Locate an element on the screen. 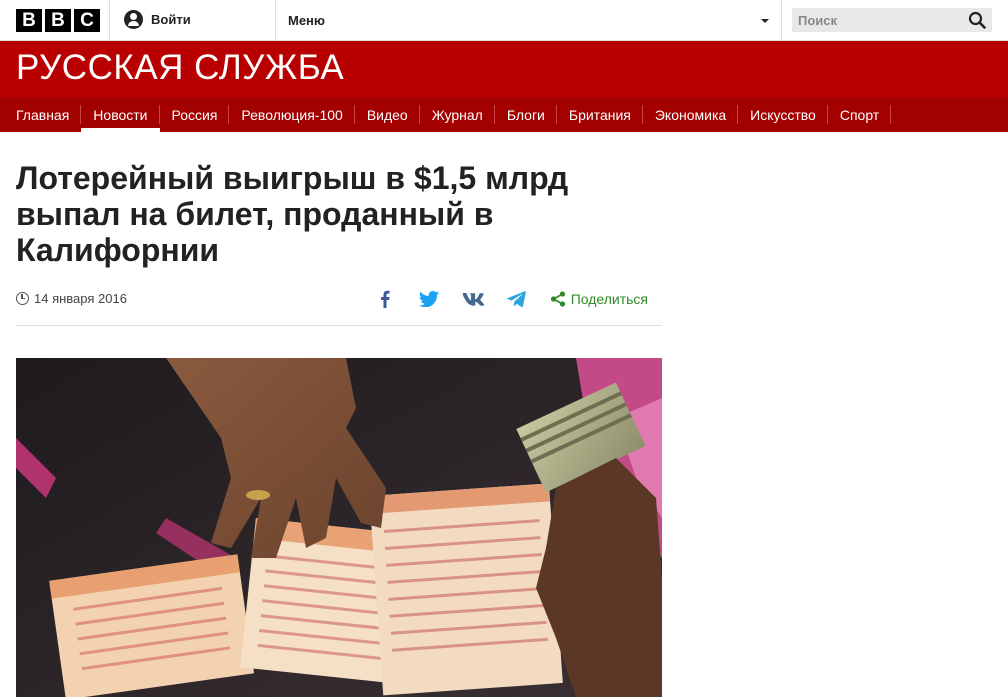  clock-icon is located at coordinates (22, 298).